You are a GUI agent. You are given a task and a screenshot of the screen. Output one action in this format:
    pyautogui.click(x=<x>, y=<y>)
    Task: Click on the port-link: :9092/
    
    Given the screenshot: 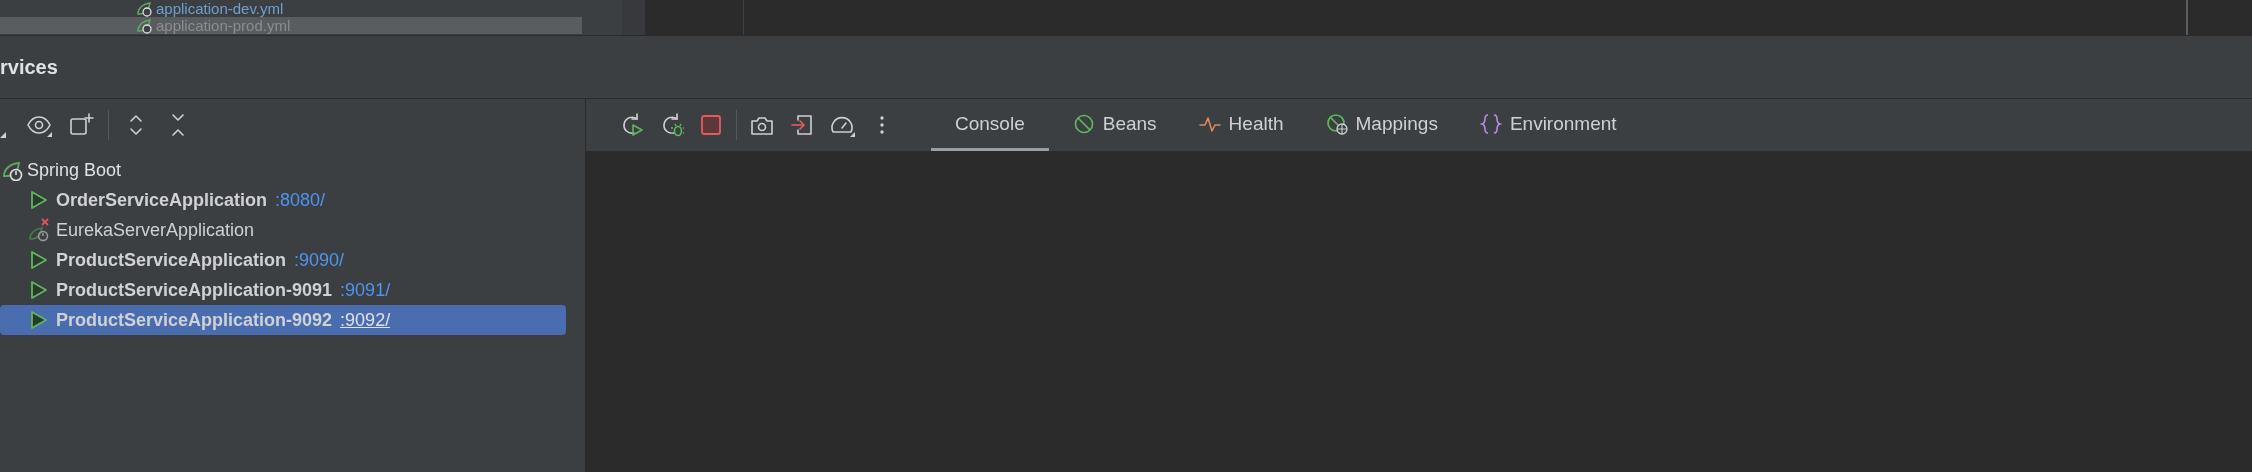 What is the action you would take?
    pyautogui.click(x=365, y=320)
    